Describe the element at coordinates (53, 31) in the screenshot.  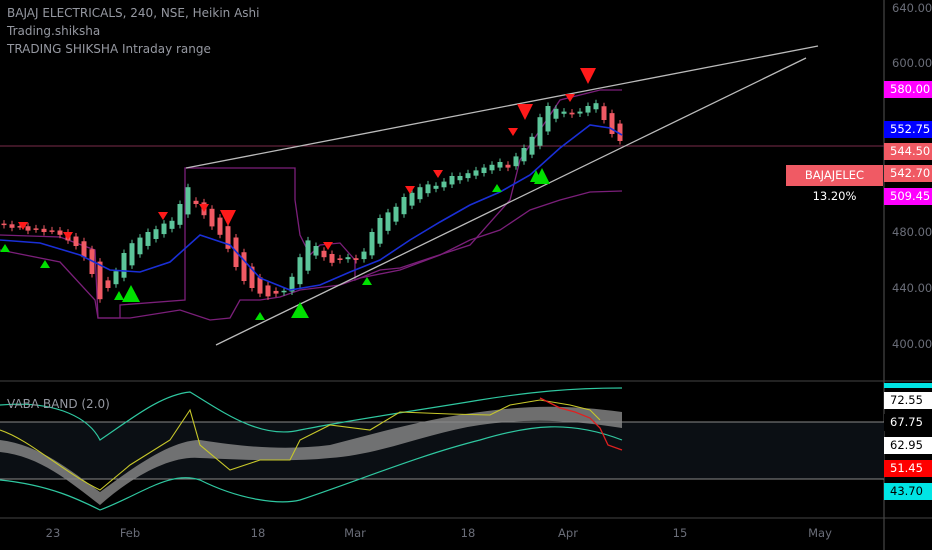
I see `indicator-legend-1: Trading.shiksha` at that location.